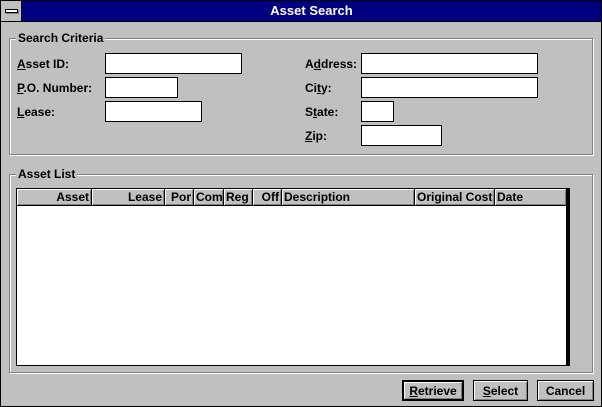 The image size is (602, 407). I want to click on asset-list-legend: Asset List, so click(47, 174).